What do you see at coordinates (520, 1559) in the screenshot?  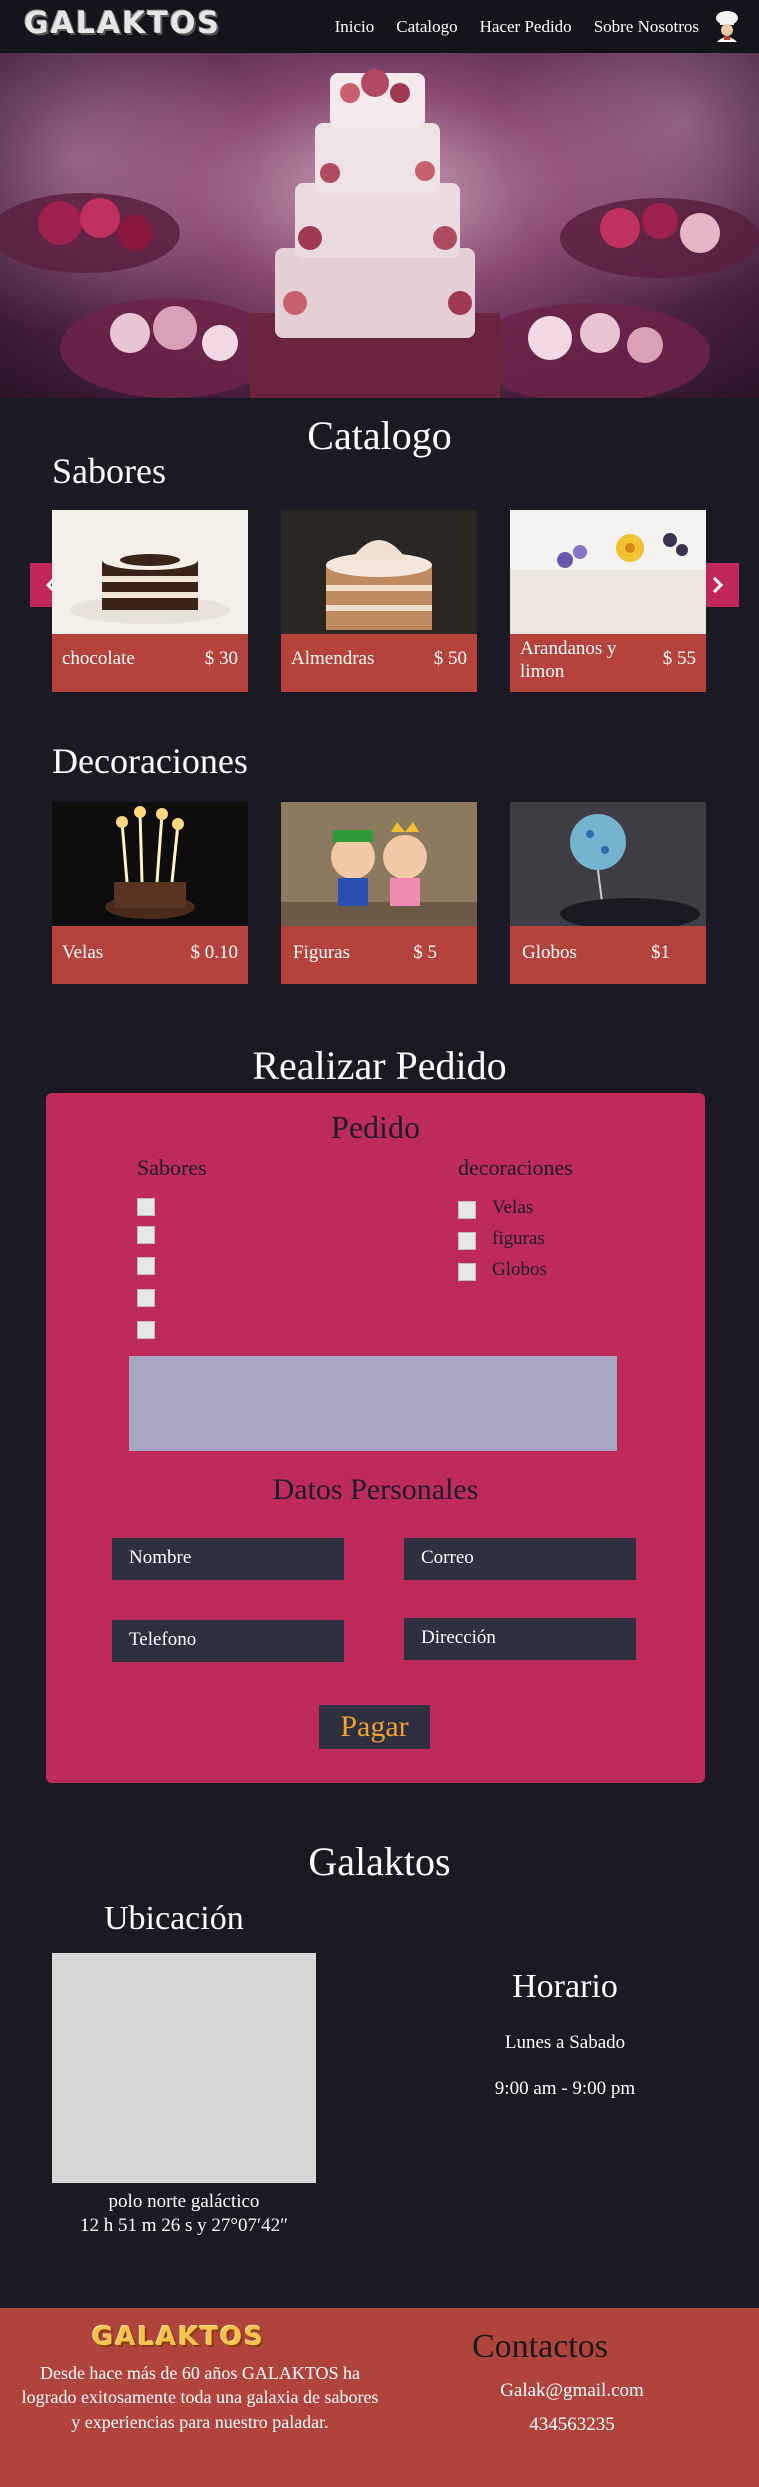 I see `email-input: Correo` at bounding box center [520, 1559].